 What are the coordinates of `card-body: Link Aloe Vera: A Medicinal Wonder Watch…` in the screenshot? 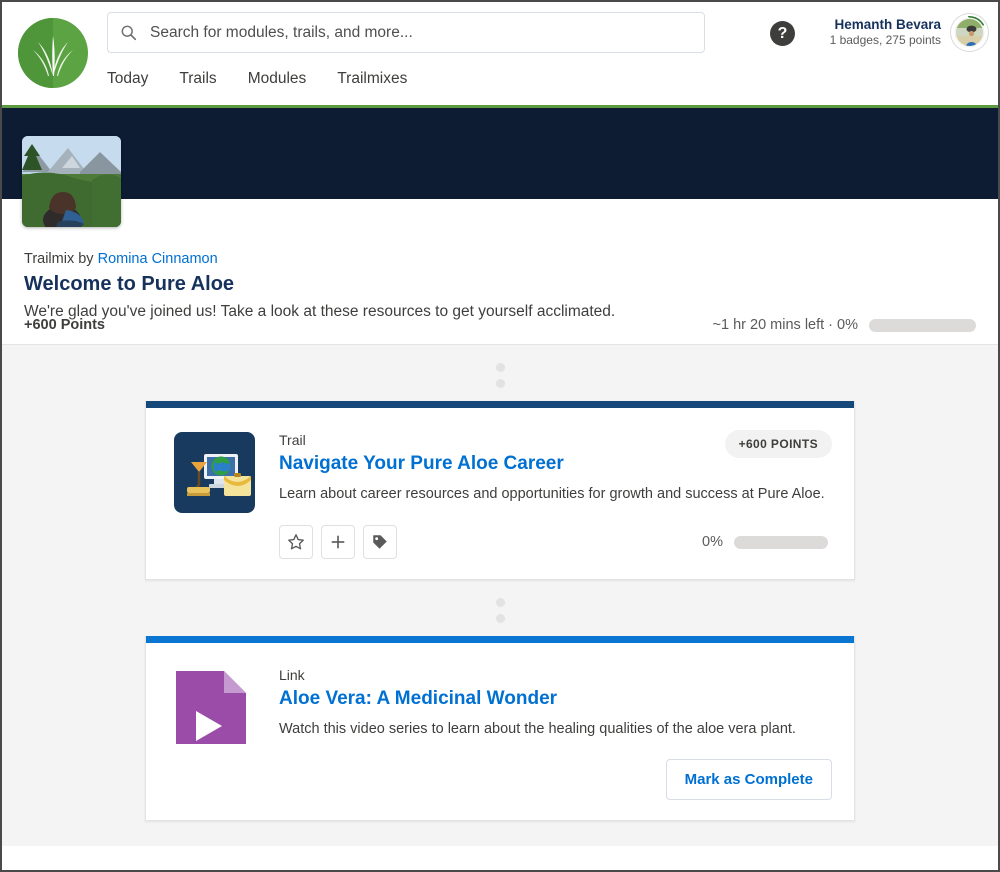 It's located at (500, 731).